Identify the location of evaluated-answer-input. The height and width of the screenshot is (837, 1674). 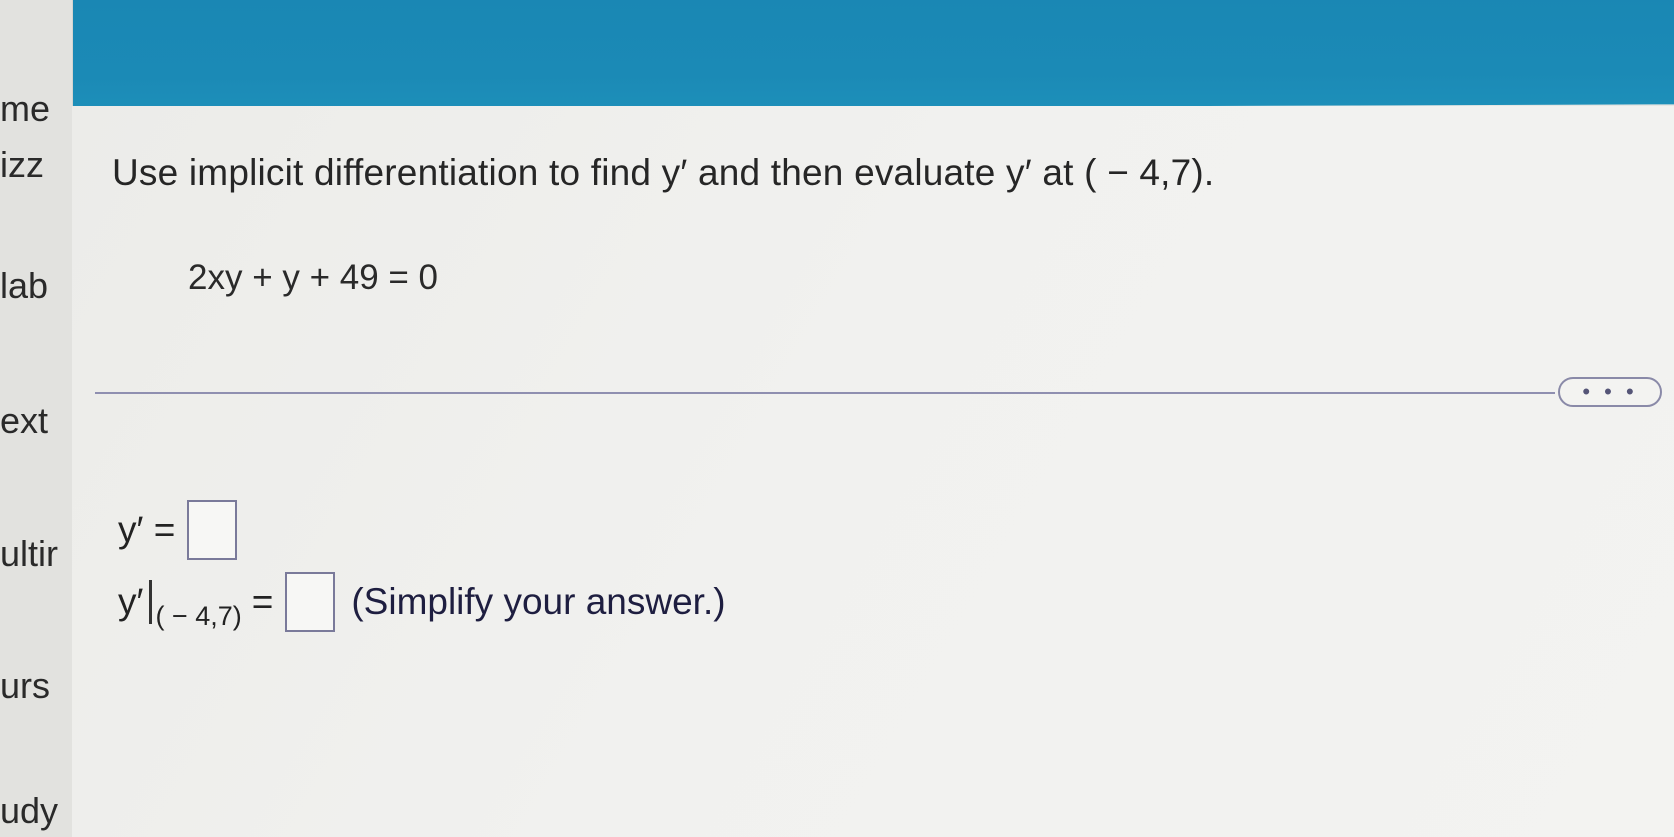
(310, 602).